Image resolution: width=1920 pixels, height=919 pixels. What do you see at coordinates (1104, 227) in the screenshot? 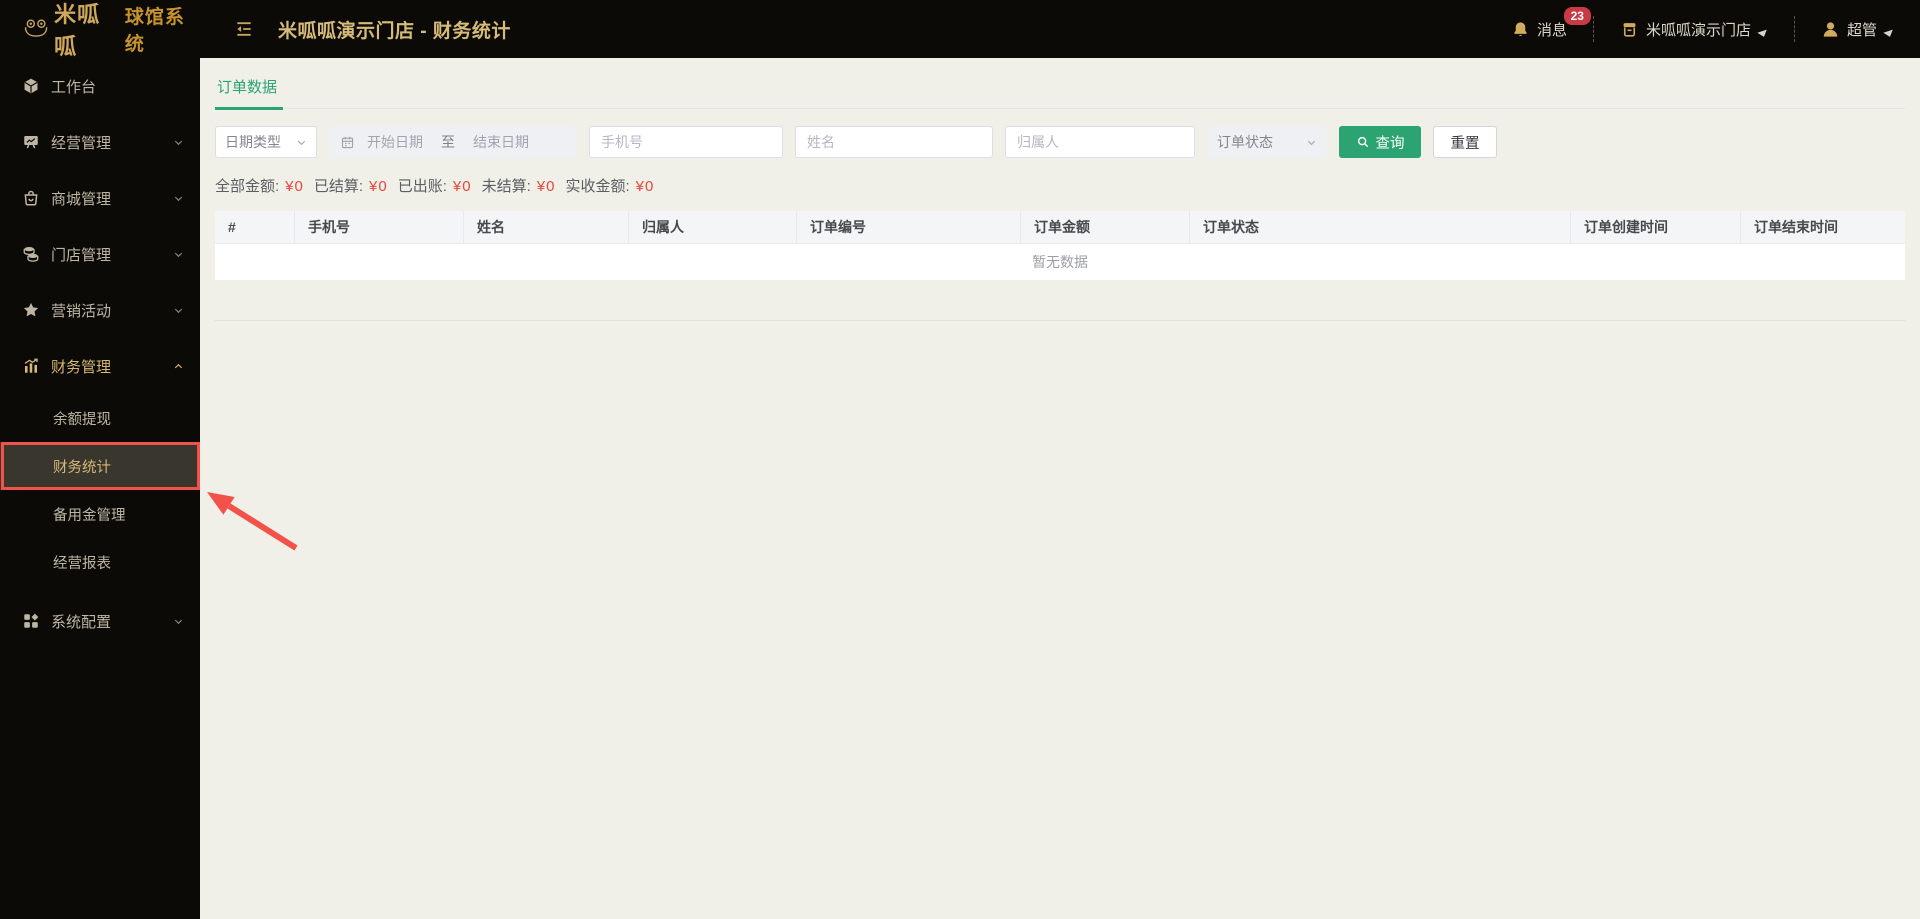
I see `table-header-amount: 订单金额` at bounding box center [1104, 227].